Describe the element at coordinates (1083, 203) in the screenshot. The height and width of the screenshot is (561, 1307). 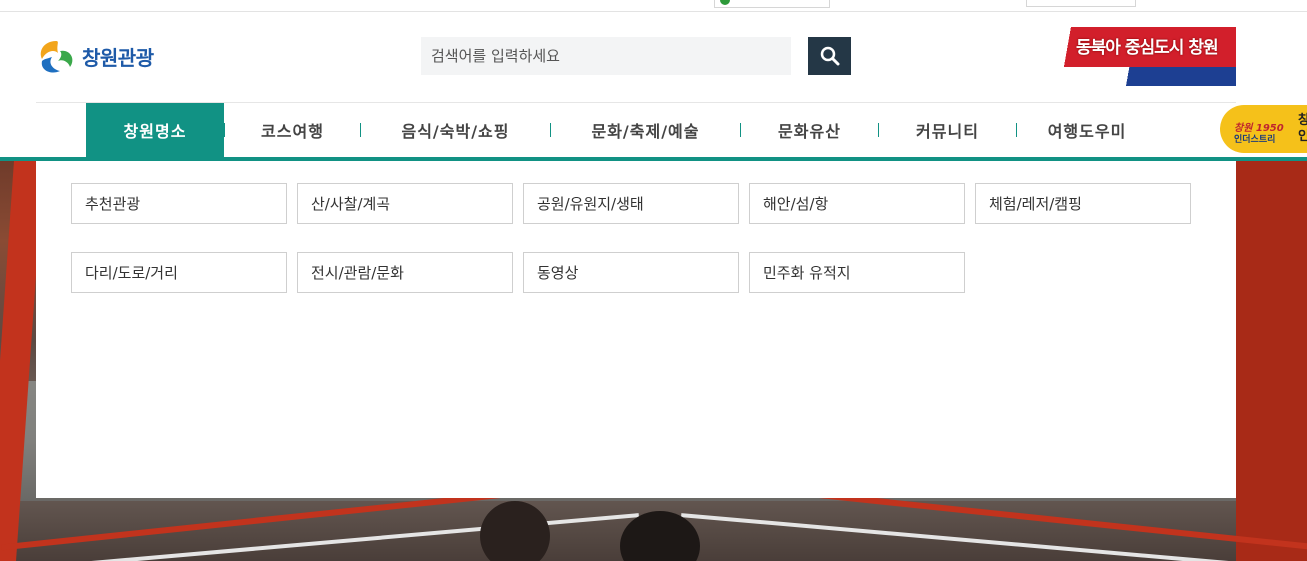
I see `submenu-item-experience-leisure-camping: 체험/레저/캠핑` at that location.